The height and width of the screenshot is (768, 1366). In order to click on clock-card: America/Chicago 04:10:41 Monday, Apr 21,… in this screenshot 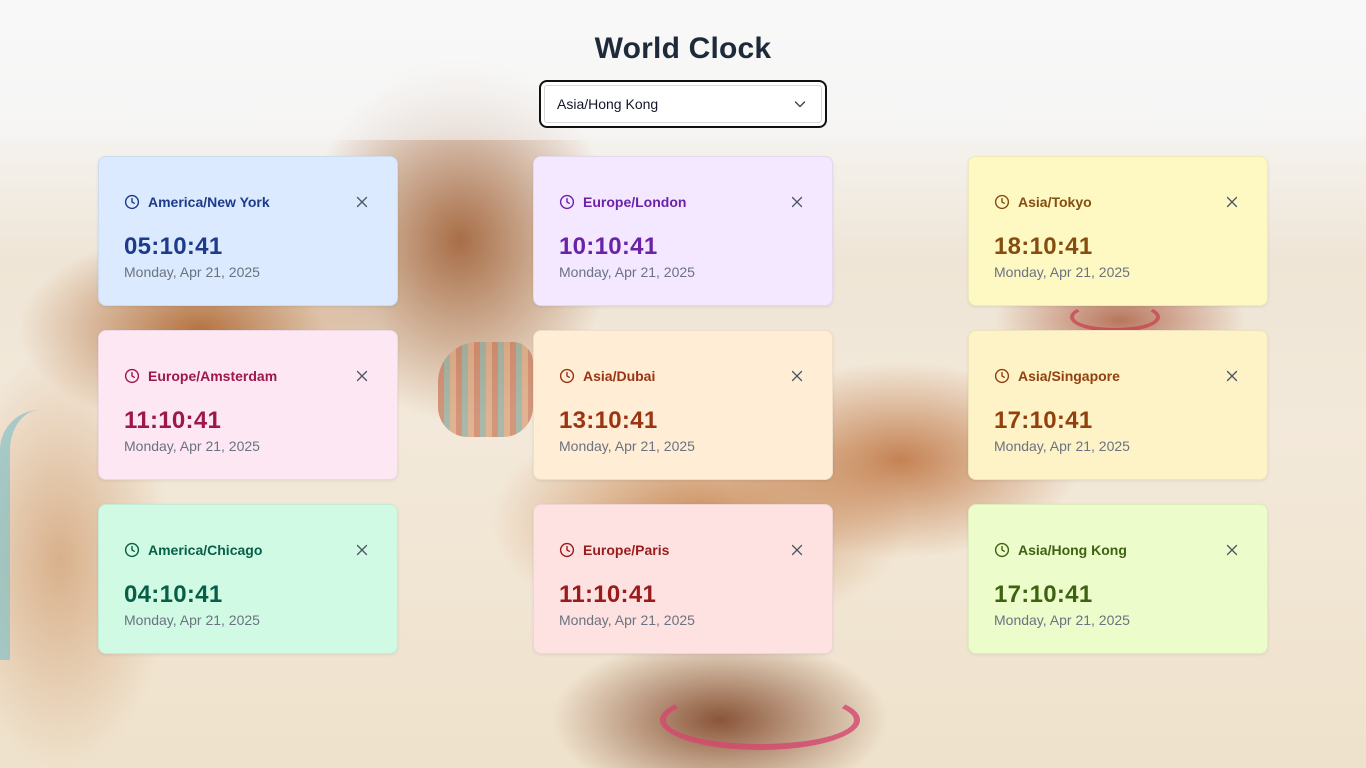, I will do `click(248, 579)`.